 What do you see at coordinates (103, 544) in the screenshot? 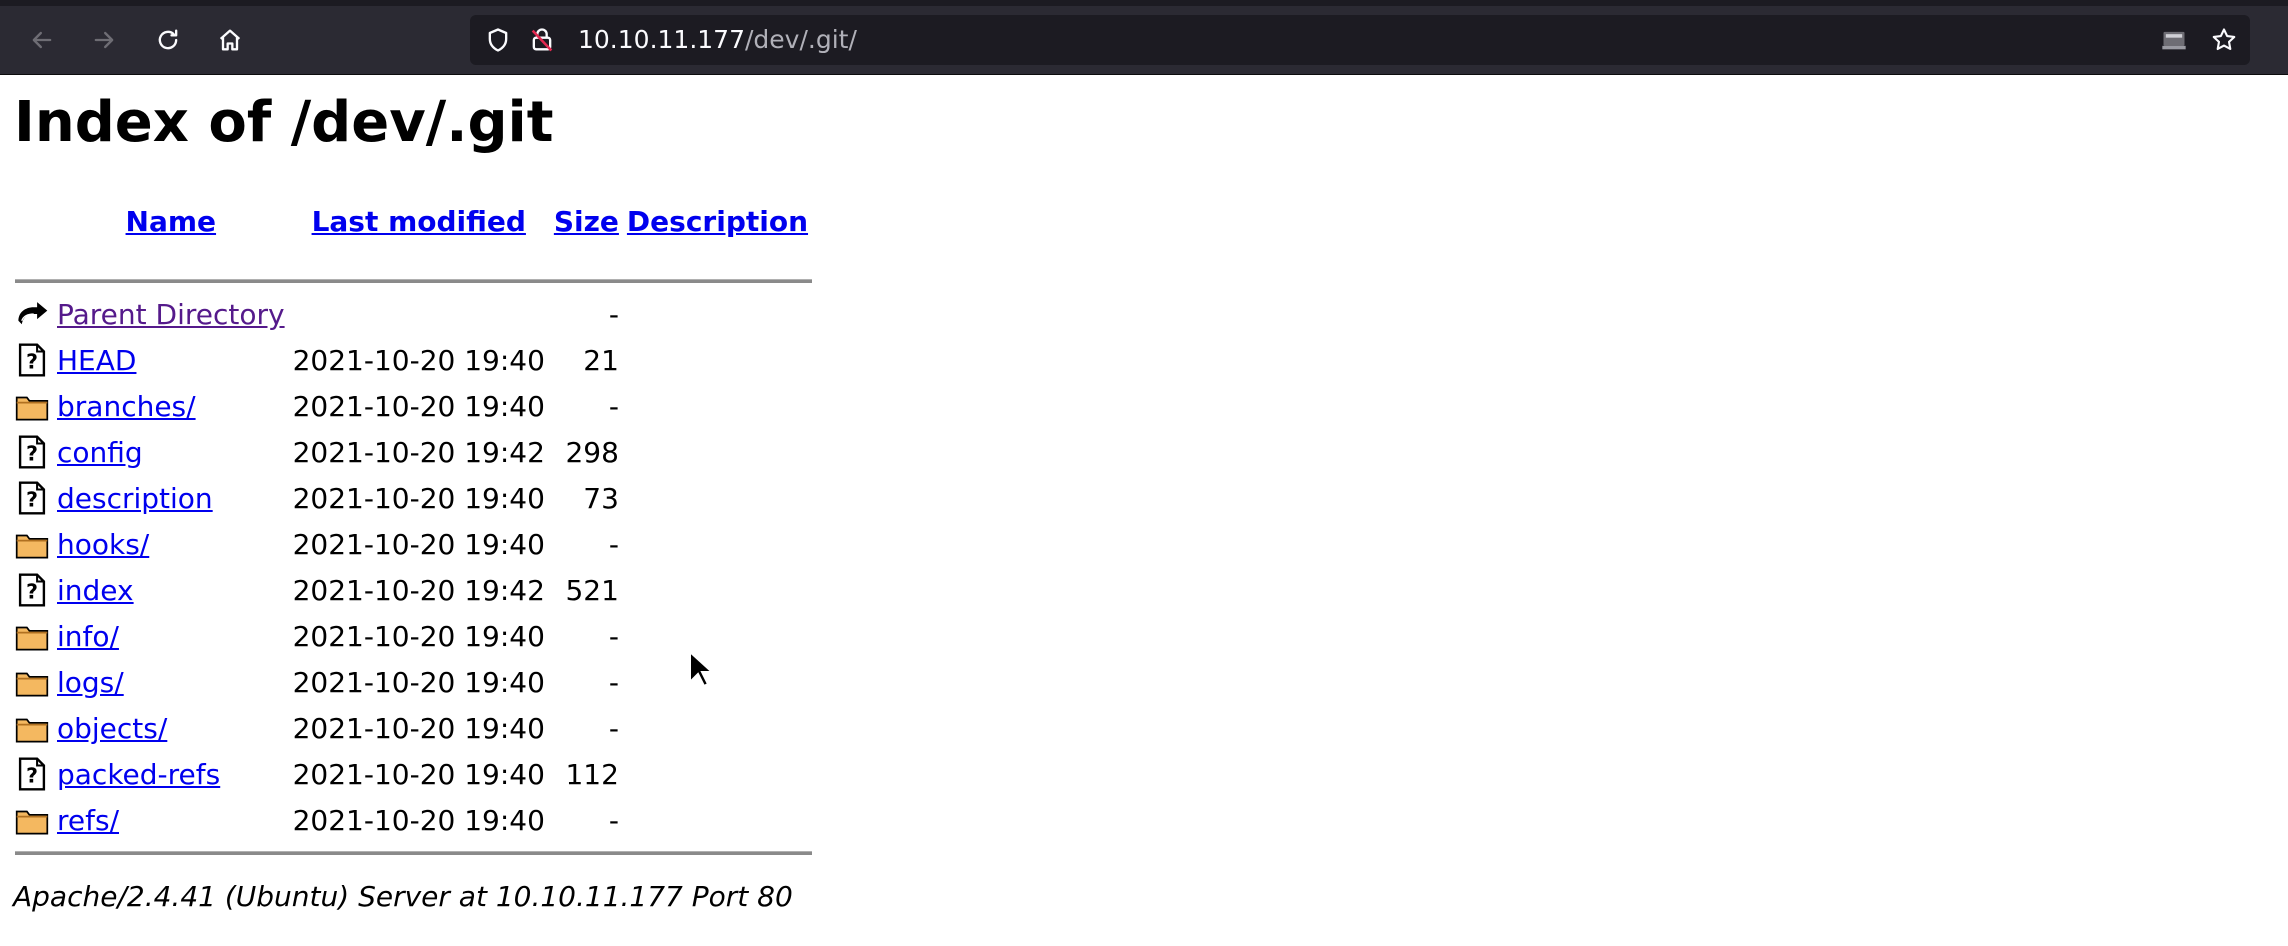
I see `entry-link: hooks/` at bounding box center [103, 544].